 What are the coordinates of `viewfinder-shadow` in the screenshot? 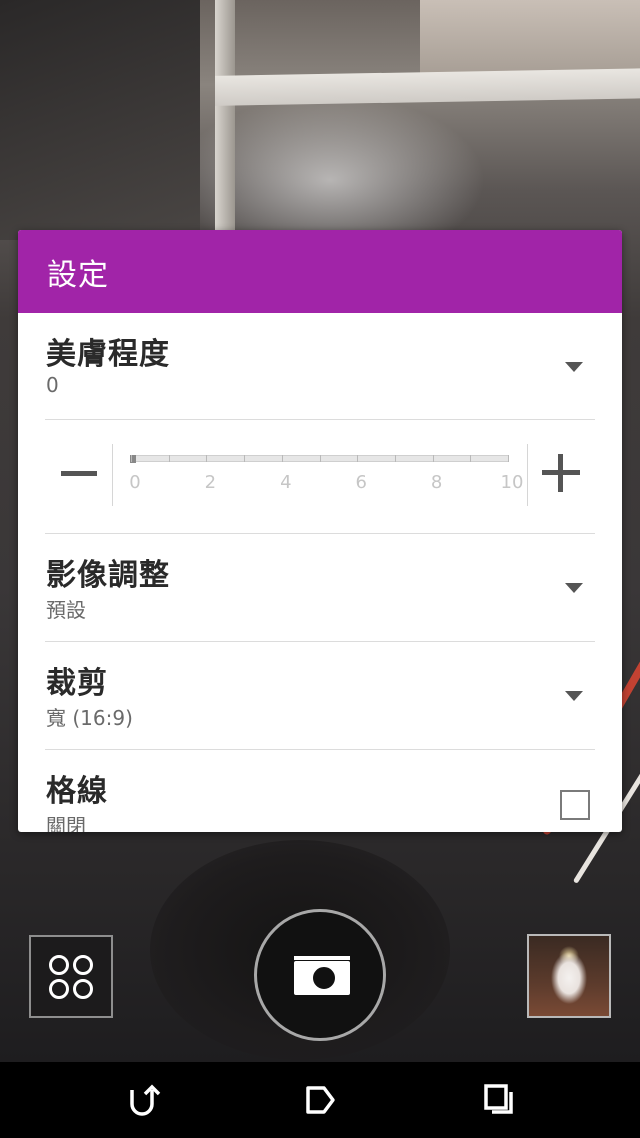 It's located at (100, 120).